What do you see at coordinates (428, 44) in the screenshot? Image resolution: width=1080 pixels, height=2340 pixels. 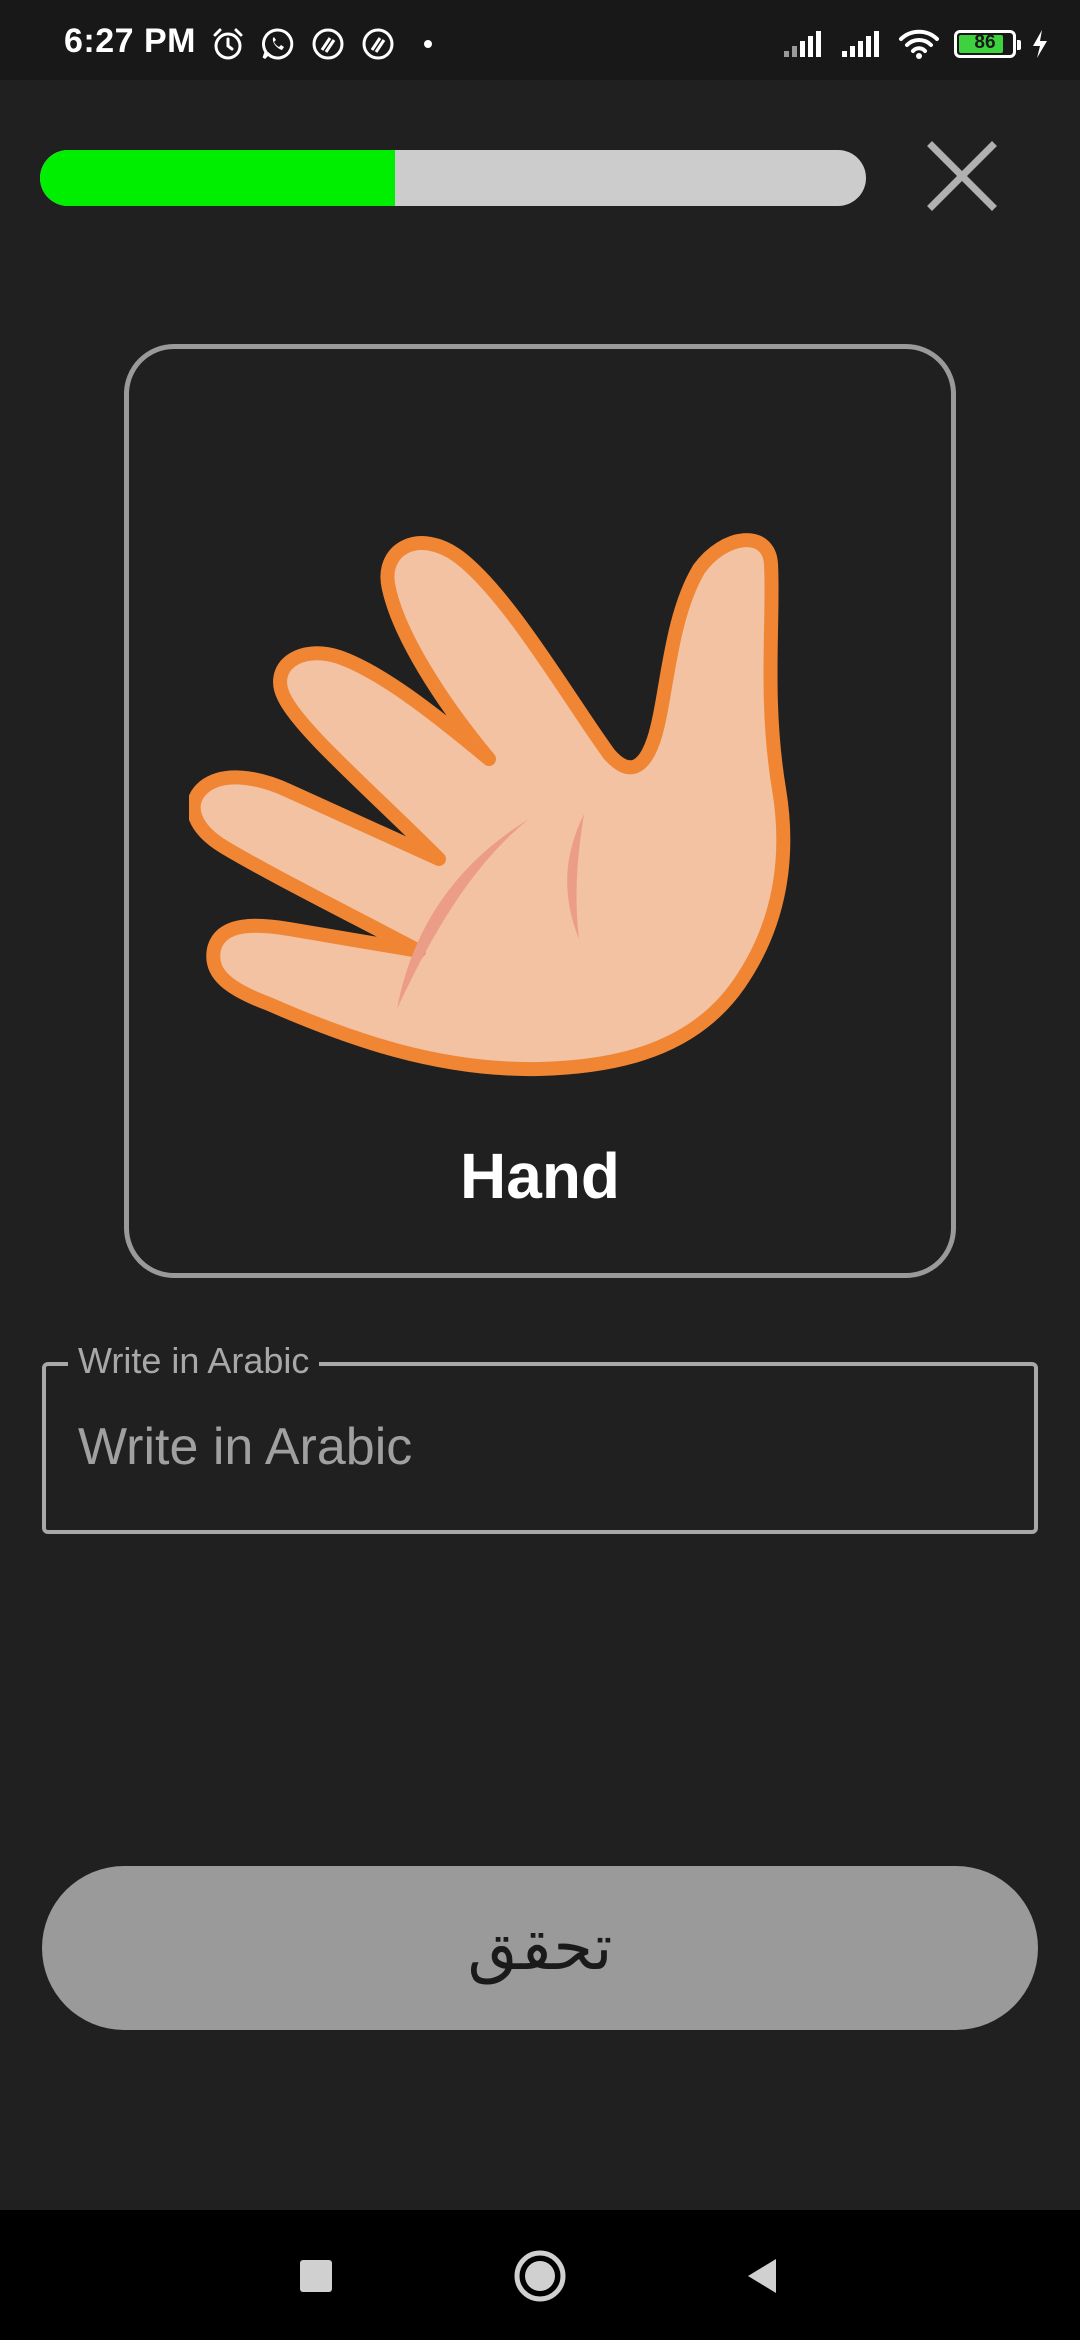 I see `more-notifications-dot` at bounding box center [428, 44].